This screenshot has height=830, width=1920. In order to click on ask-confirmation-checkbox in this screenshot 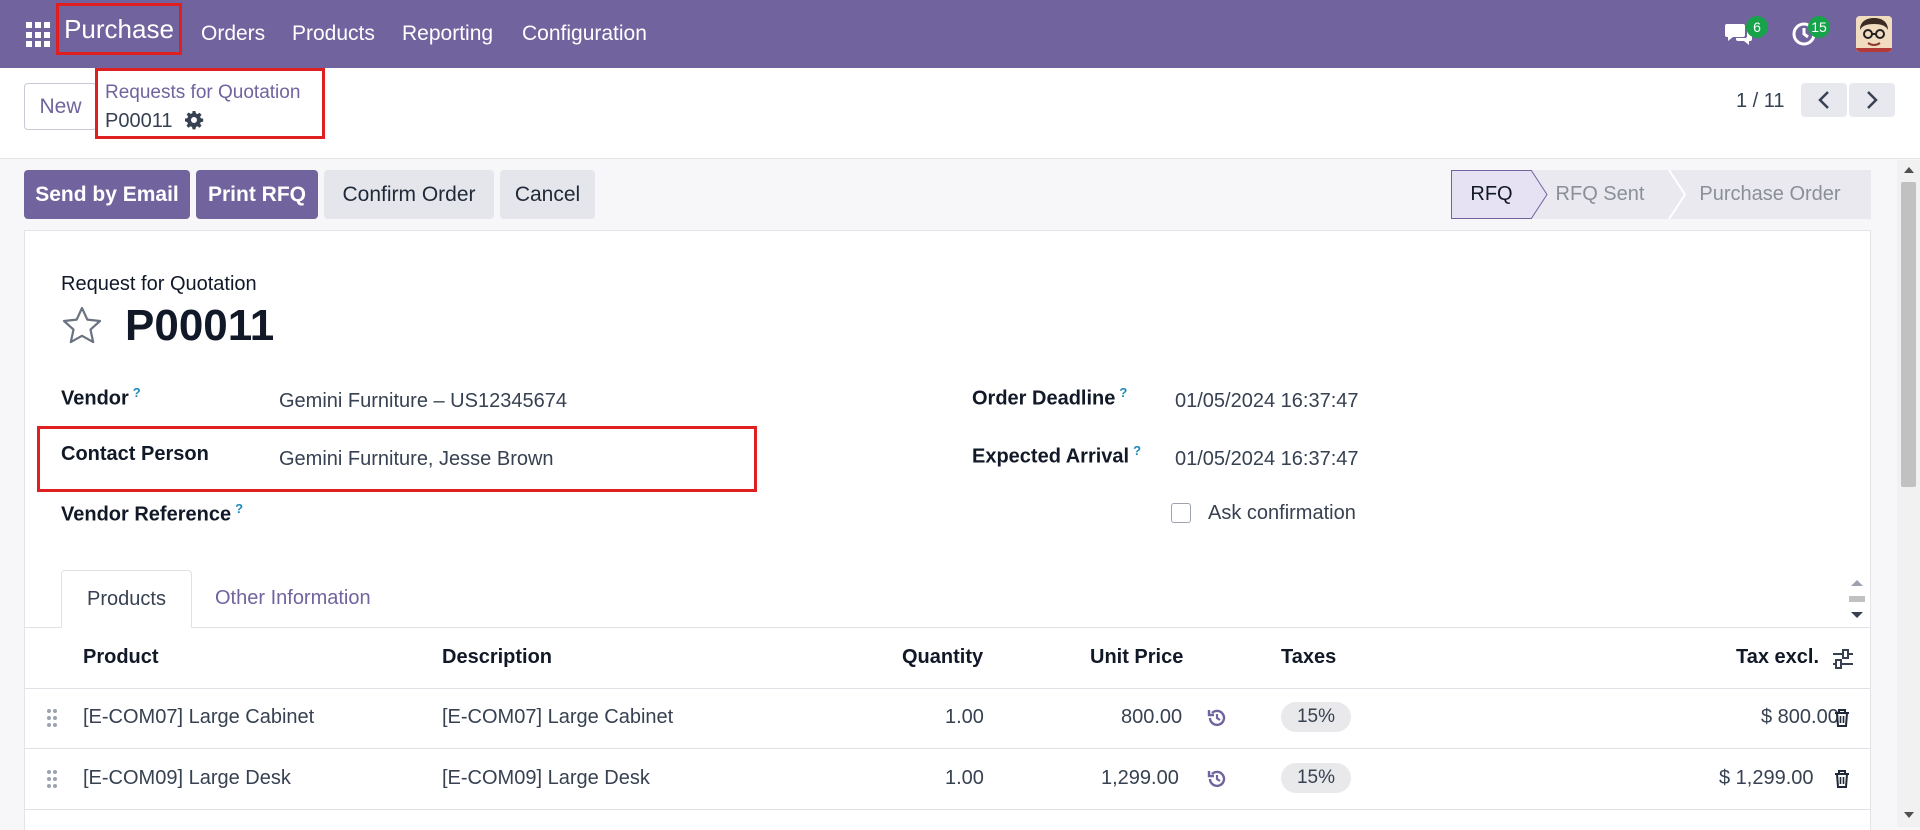, I will do `click(1181, 513)`.